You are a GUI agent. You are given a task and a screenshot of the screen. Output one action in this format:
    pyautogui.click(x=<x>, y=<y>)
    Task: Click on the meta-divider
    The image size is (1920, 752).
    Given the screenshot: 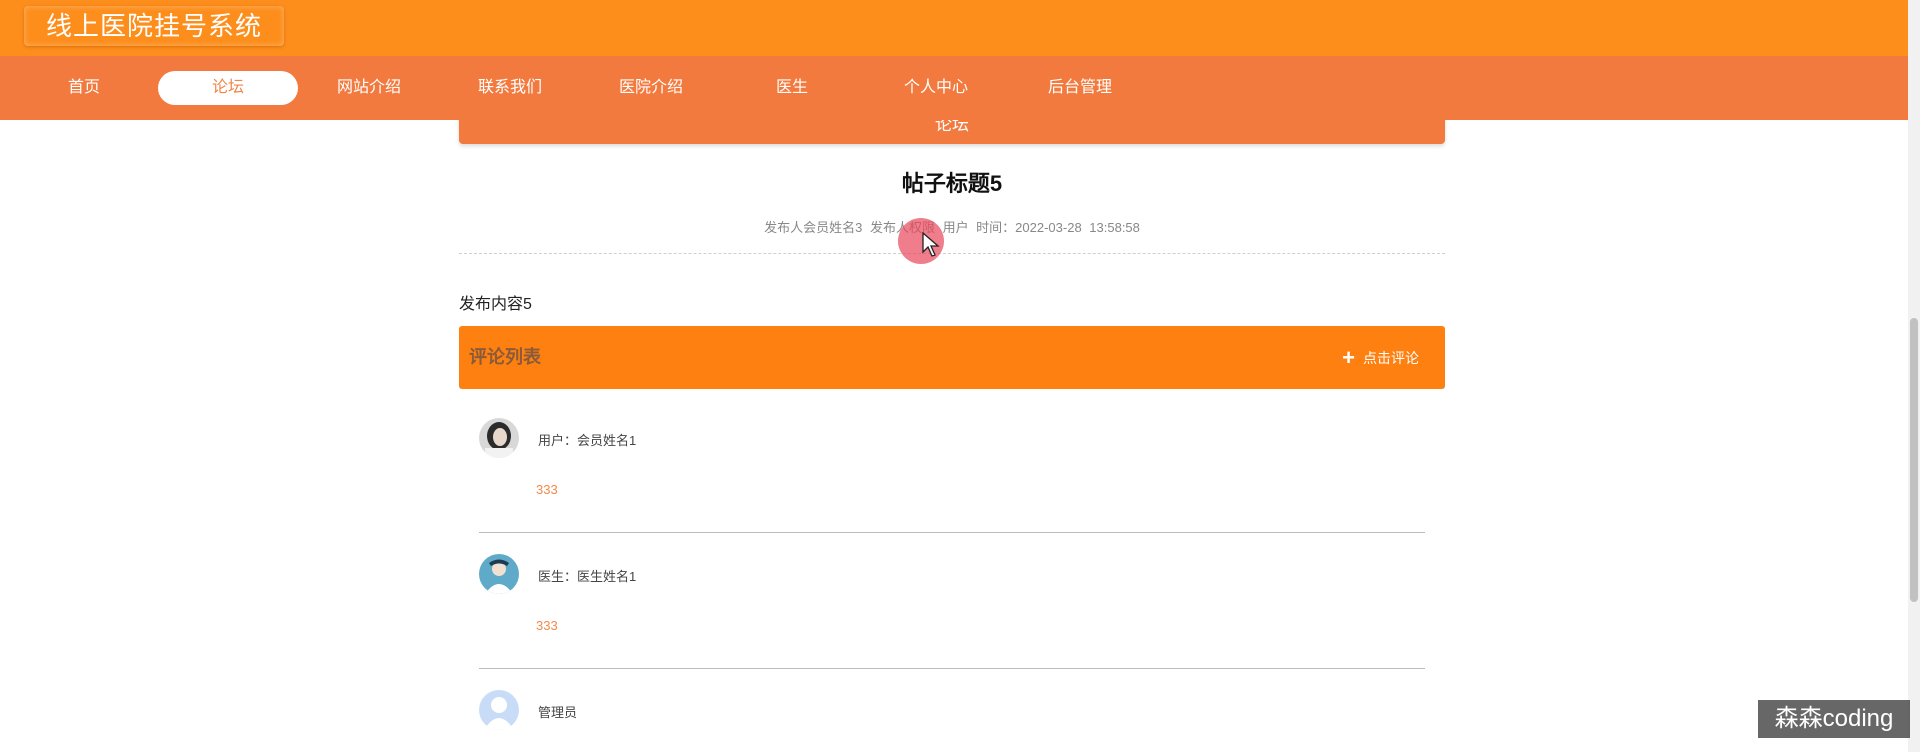 What is the action you would take?
    pyautogui.click(x=952, y=253)
    